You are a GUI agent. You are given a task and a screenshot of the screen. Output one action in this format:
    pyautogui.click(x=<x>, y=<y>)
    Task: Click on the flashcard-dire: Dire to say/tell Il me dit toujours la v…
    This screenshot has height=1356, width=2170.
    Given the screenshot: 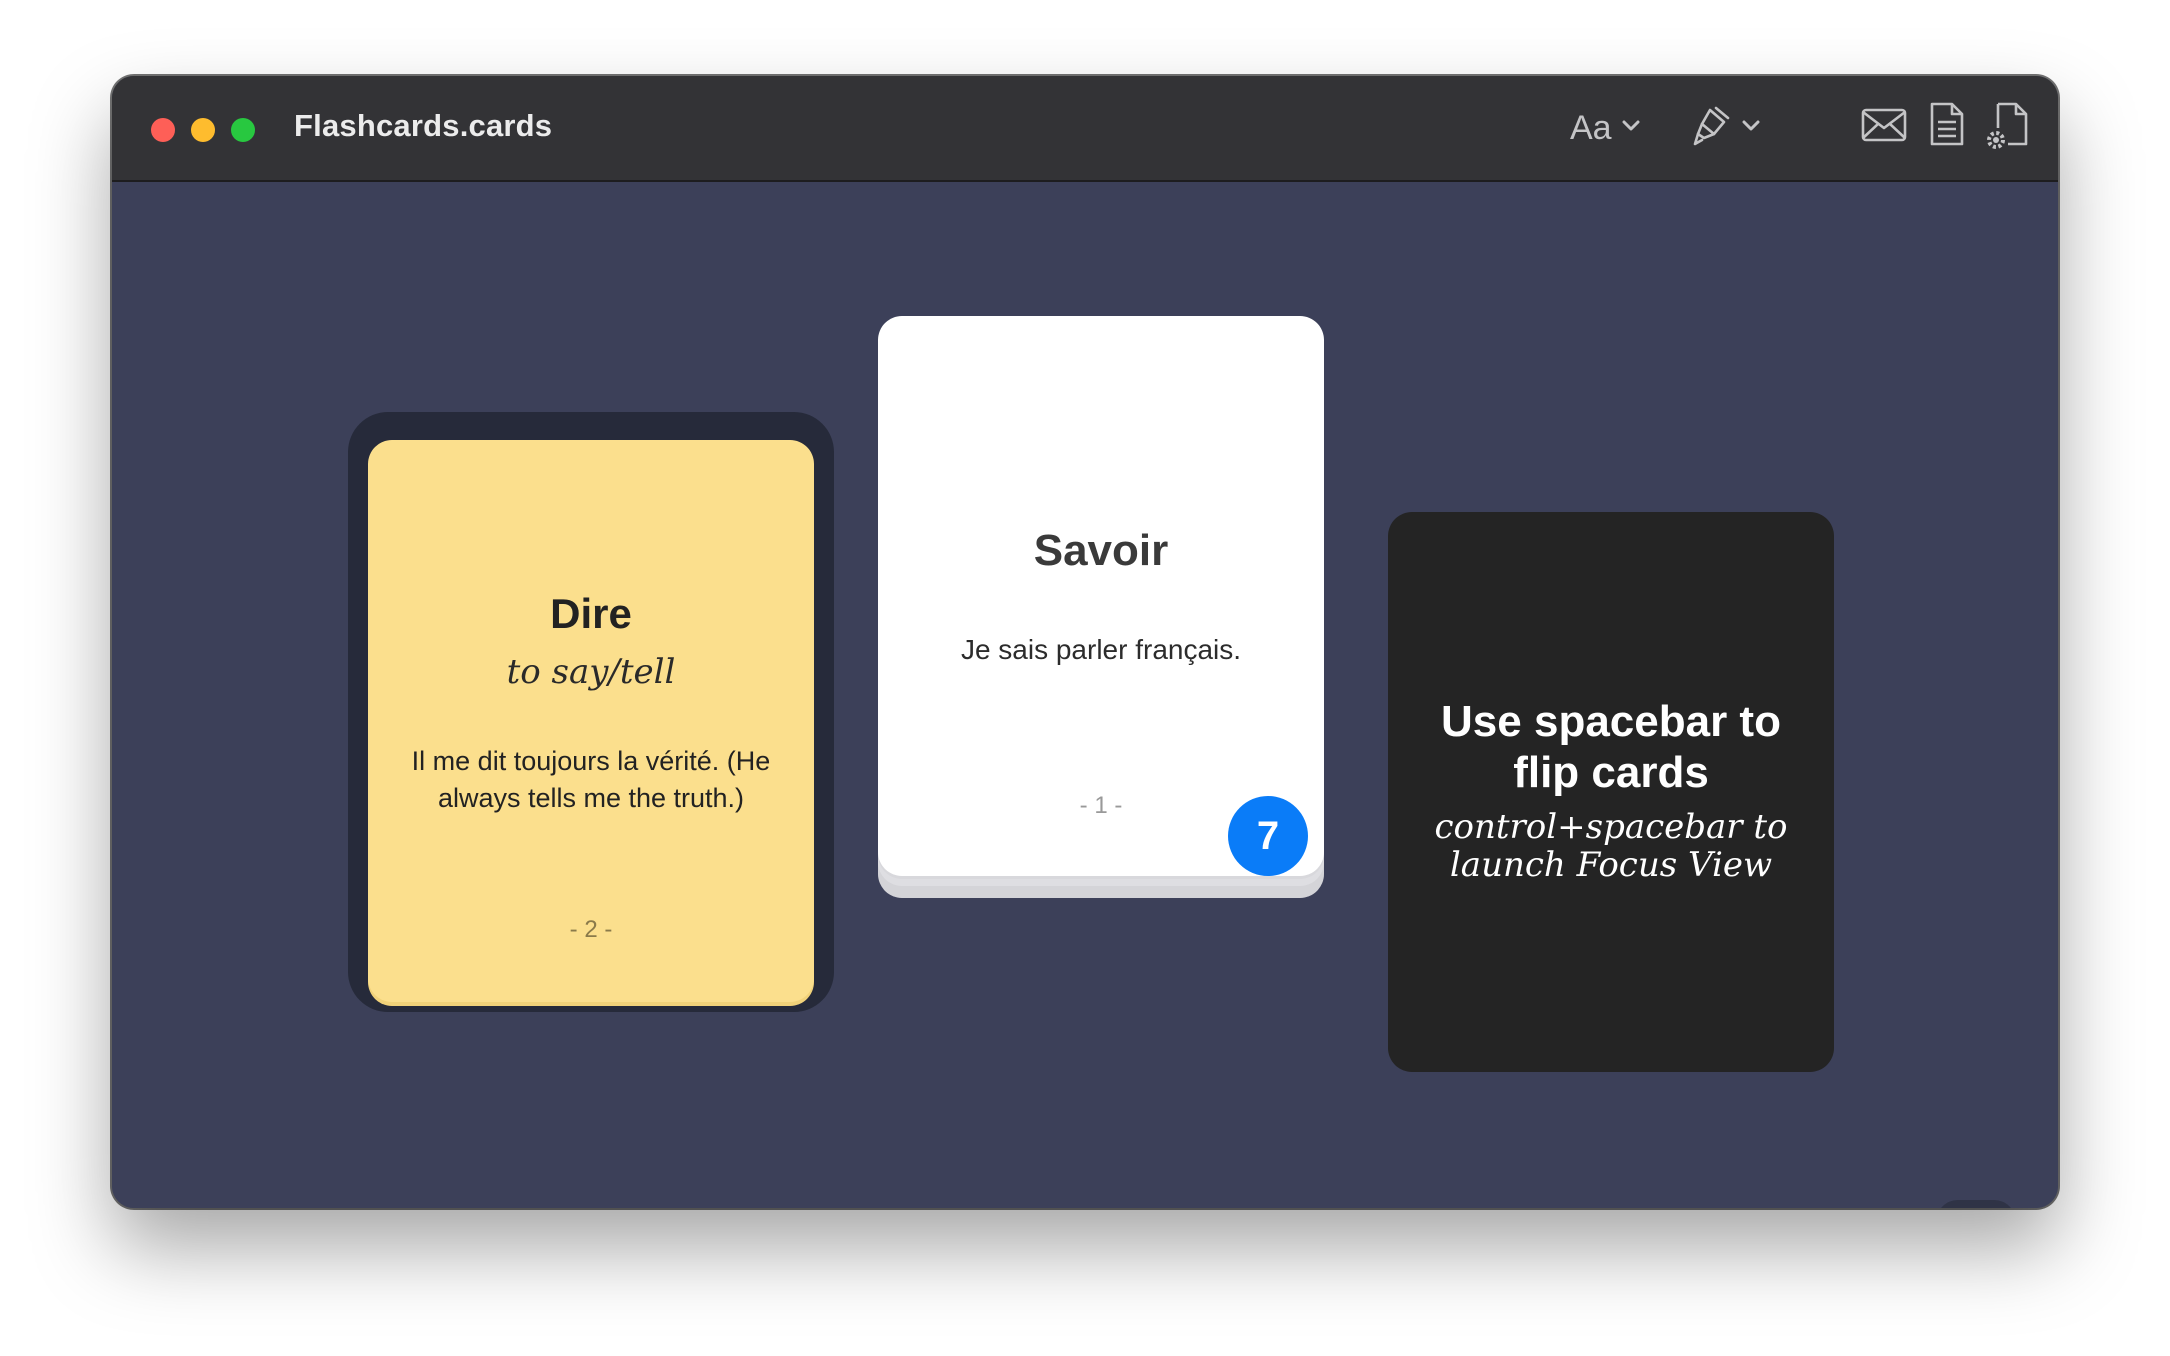 What is the action you would take?
    pyautogui.click(x=591, y=721)
    